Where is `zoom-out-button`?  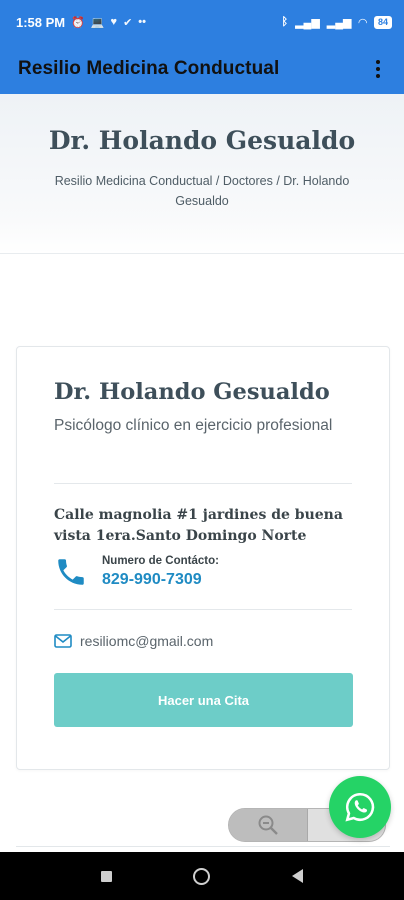
zoom-out-button is located at coordinates (268, 825).